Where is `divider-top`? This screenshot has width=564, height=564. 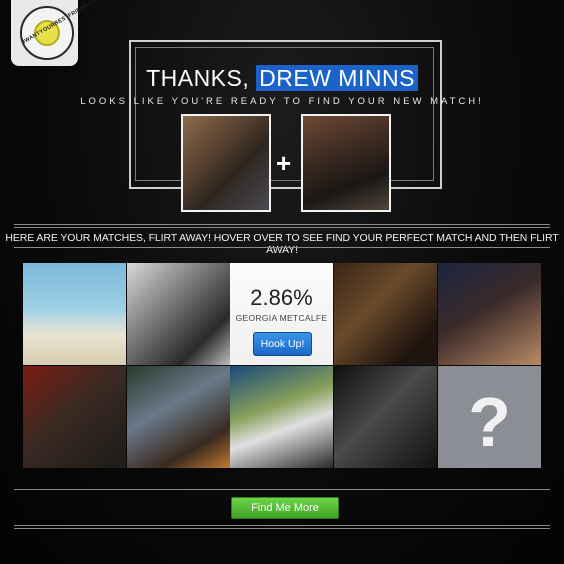 divider-top is located at coordinates (282, 224).